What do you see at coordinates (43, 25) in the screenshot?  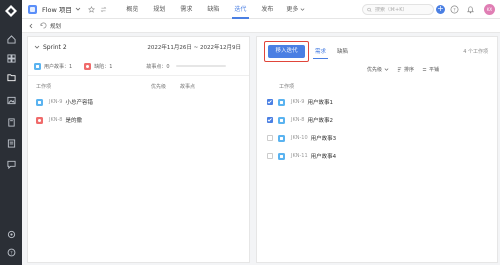 I see `sprint-icon` at bounding box center [43, 25].